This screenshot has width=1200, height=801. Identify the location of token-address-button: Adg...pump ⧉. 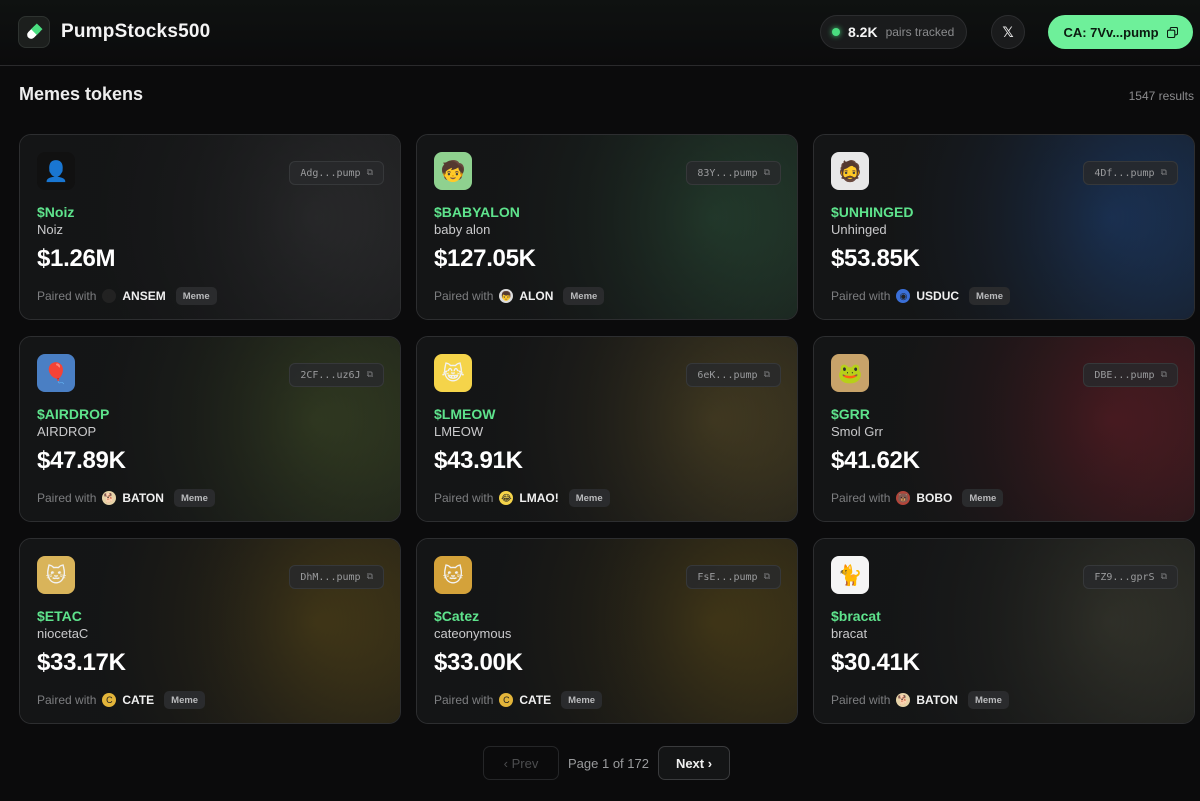
(336, 173).